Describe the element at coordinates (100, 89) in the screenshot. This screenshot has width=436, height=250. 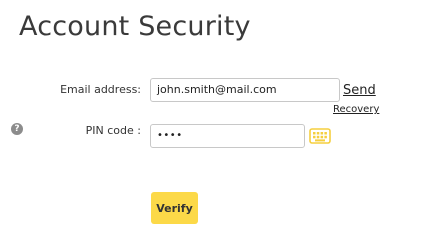
I see `email-label: Email address:` at that location.